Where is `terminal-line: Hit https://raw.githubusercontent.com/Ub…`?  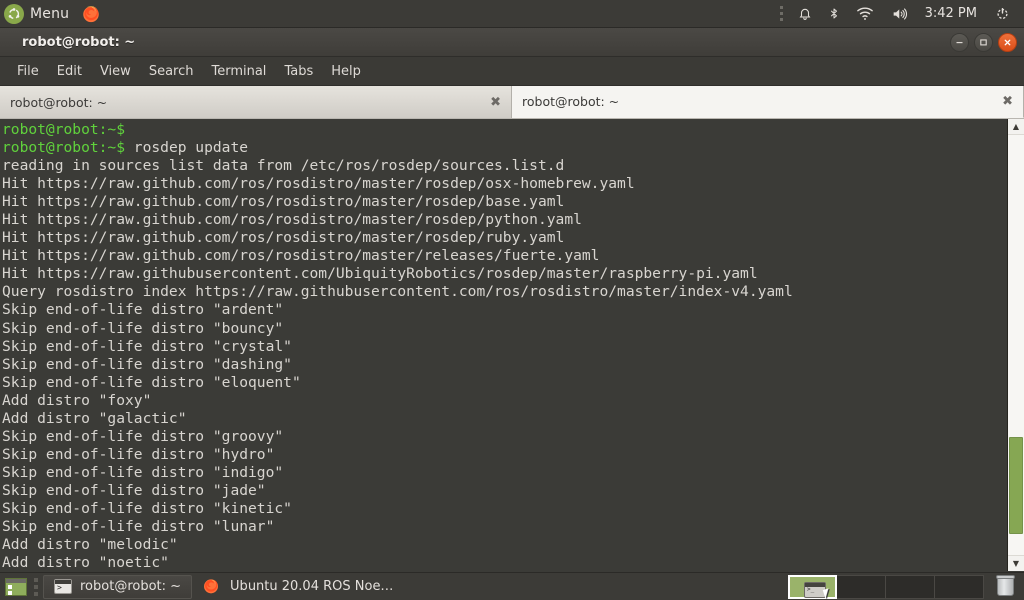
terminal-line: Hit https://raw.githubusercontent.com/Ub… is located at coordinates (380, 274).